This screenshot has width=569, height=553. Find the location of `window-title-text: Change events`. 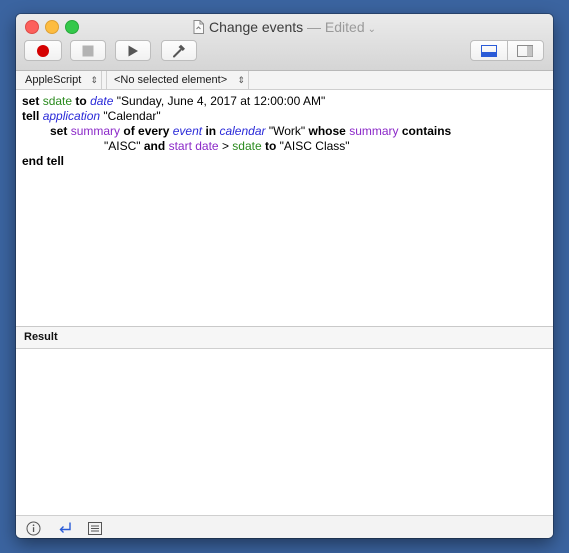

window-title-text: Change events is located at coordinates (256, 27).